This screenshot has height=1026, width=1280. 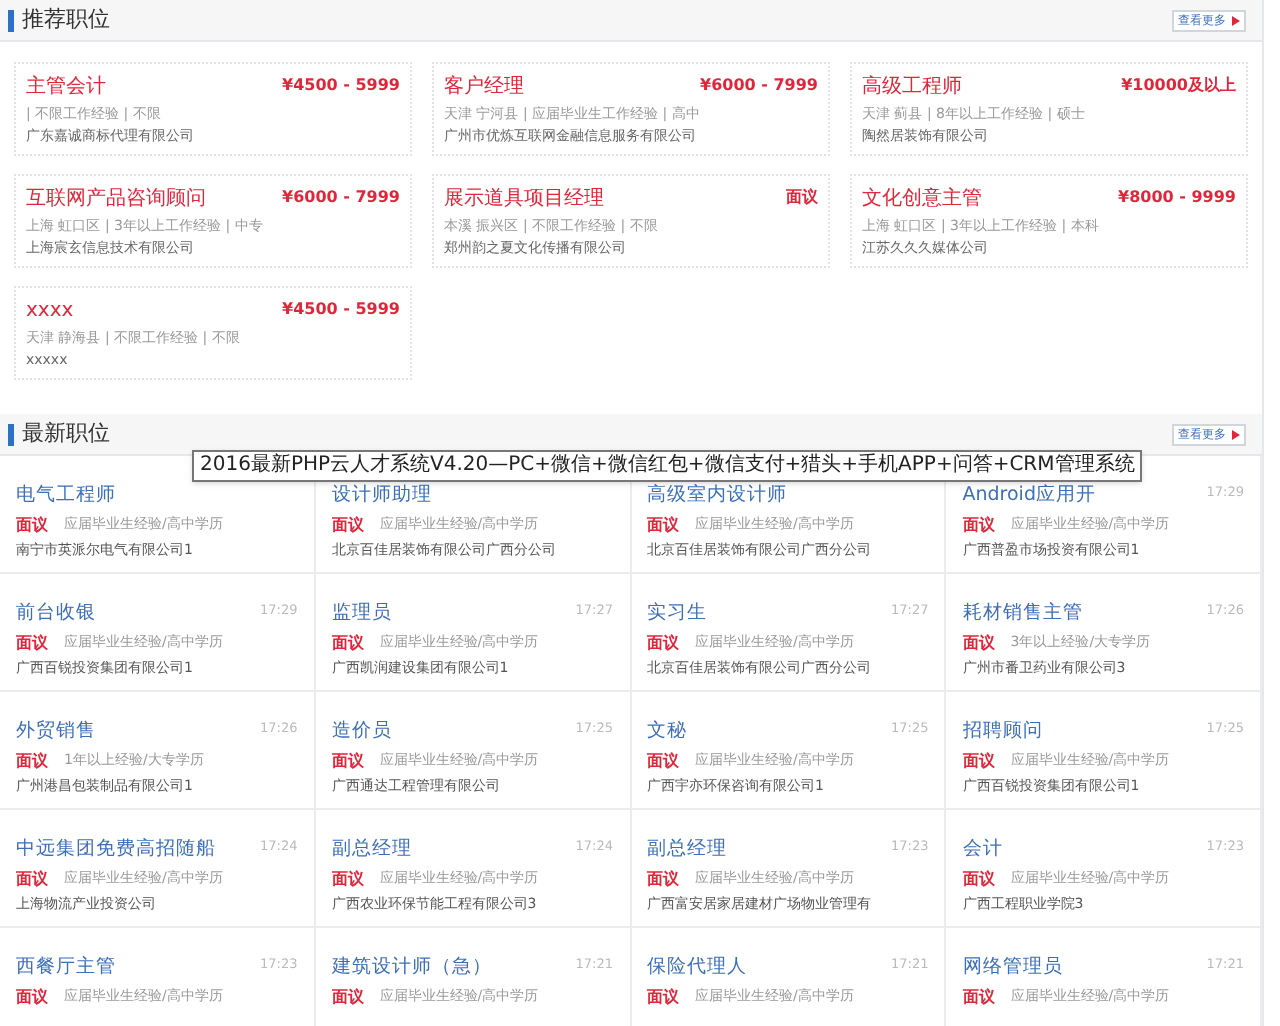 I want to click on job-title: 设计师助理, so click(x=381, y=495).